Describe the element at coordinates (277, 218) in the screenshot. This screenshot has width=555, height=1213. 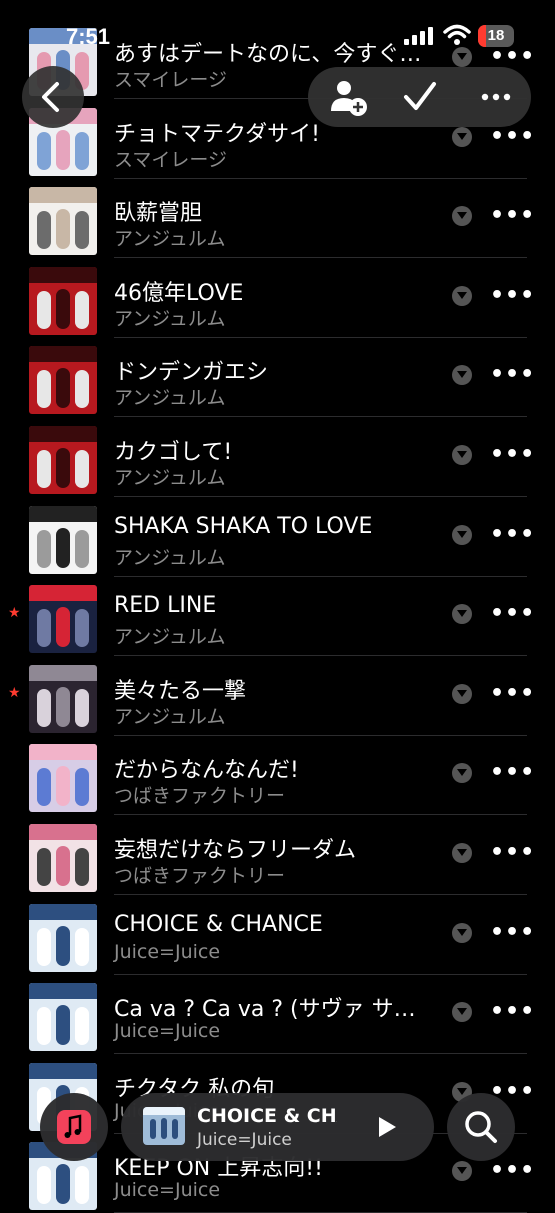
I see `song-row: 臥薪嘗胆 アンジュルム •••` at that location.